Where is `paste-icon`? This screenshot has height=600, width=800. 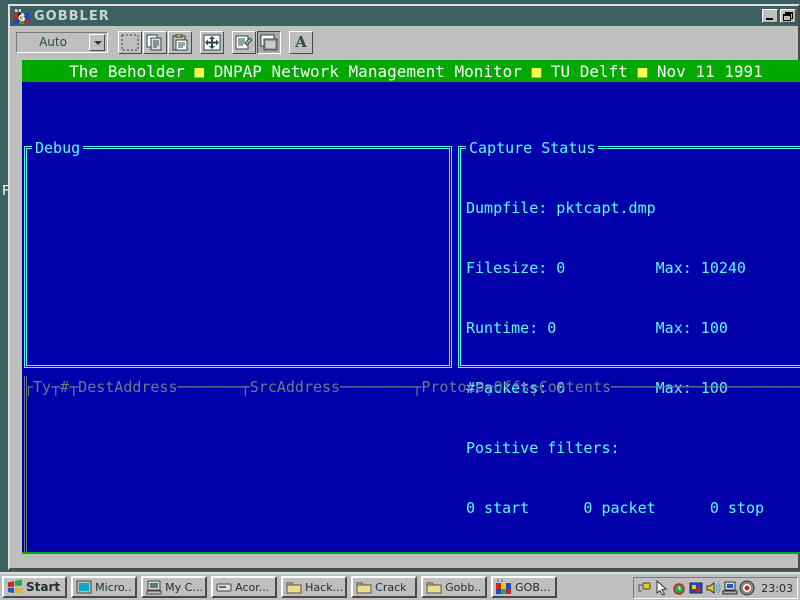 paste-icon is located at coordinates (180, 41).